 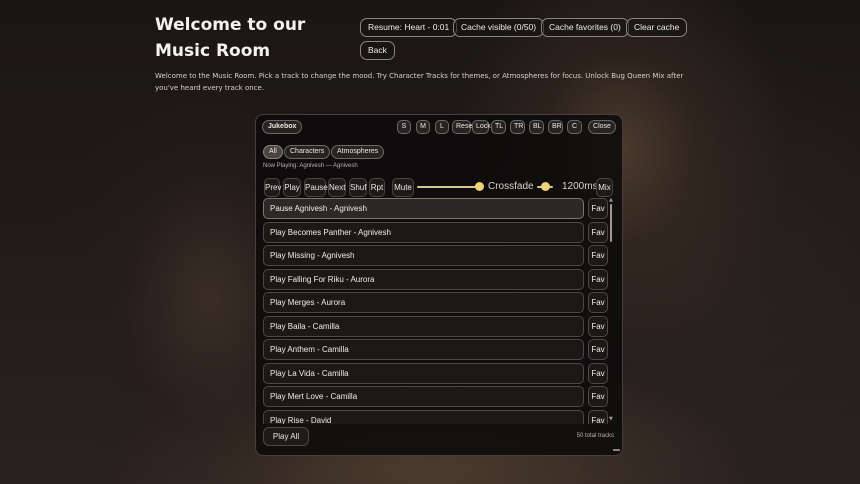 I want to click on track-row: Play Merges - Aurora Fav, so click(x=438, y=302).